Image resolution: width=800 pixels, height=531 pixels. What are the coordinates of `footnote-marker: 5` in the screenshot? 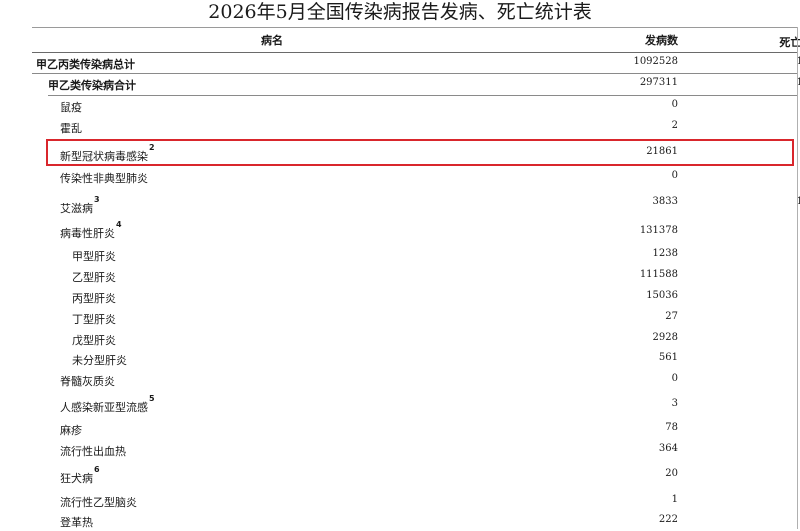 It's located at (152, 399).